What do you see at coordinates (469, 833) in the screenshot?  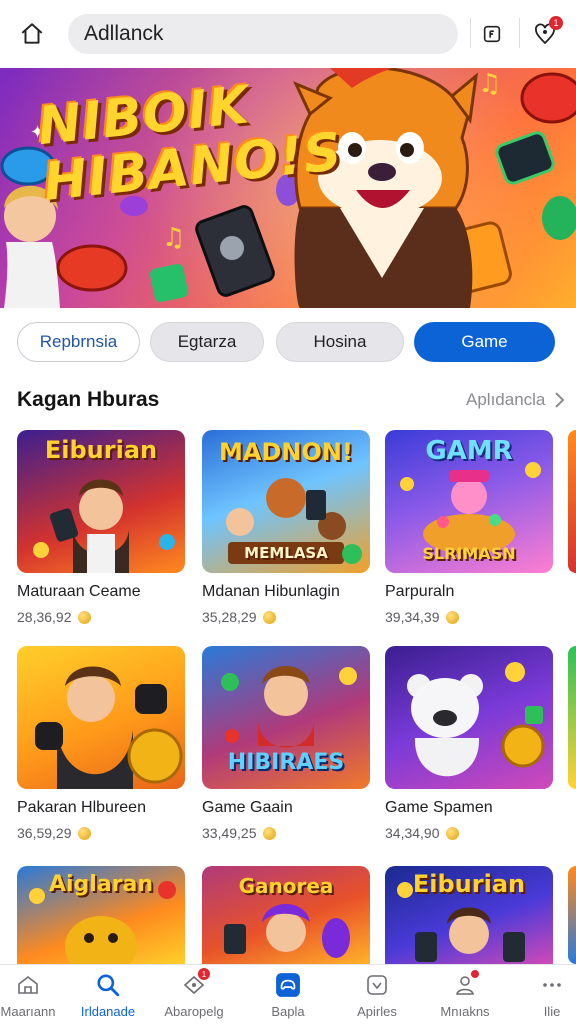 I see `game-count: 34,34,90` at bounding box center [469, 833].